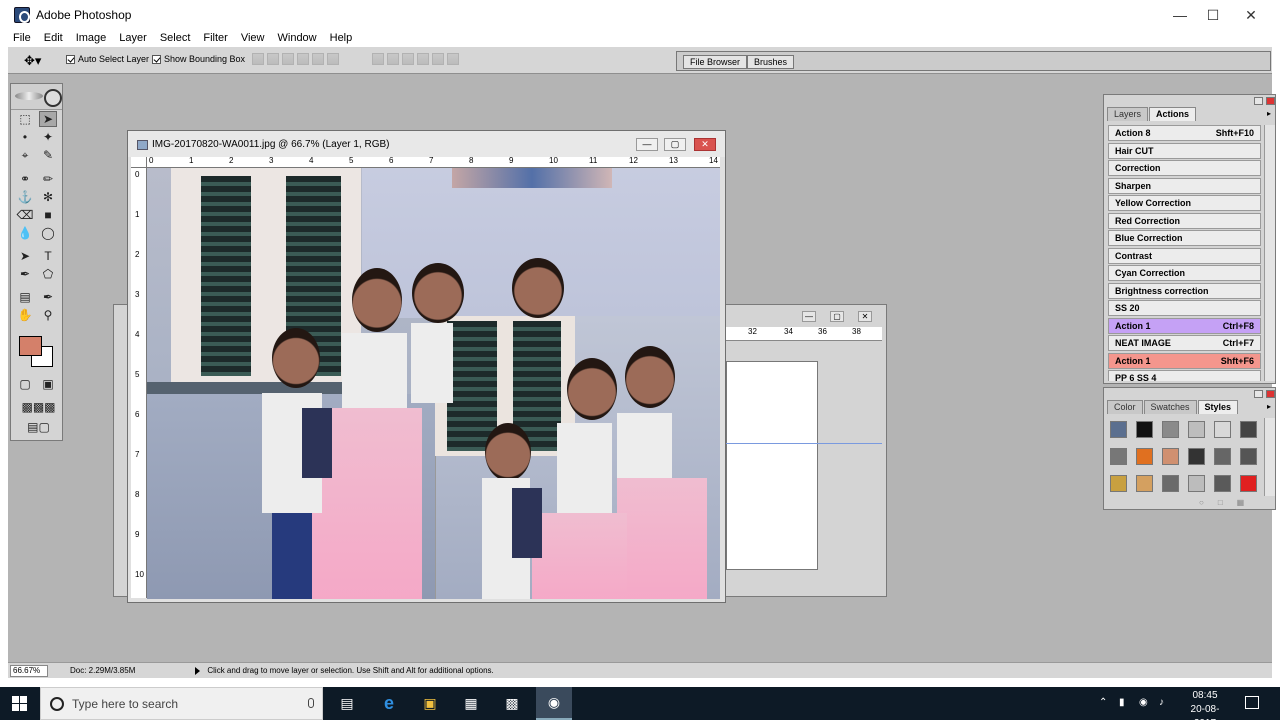 Image resolution: width=1280 pixels, height=720 pixels. I want to click on screen-mode-icons: ▩▩▩, so click(38, 407).